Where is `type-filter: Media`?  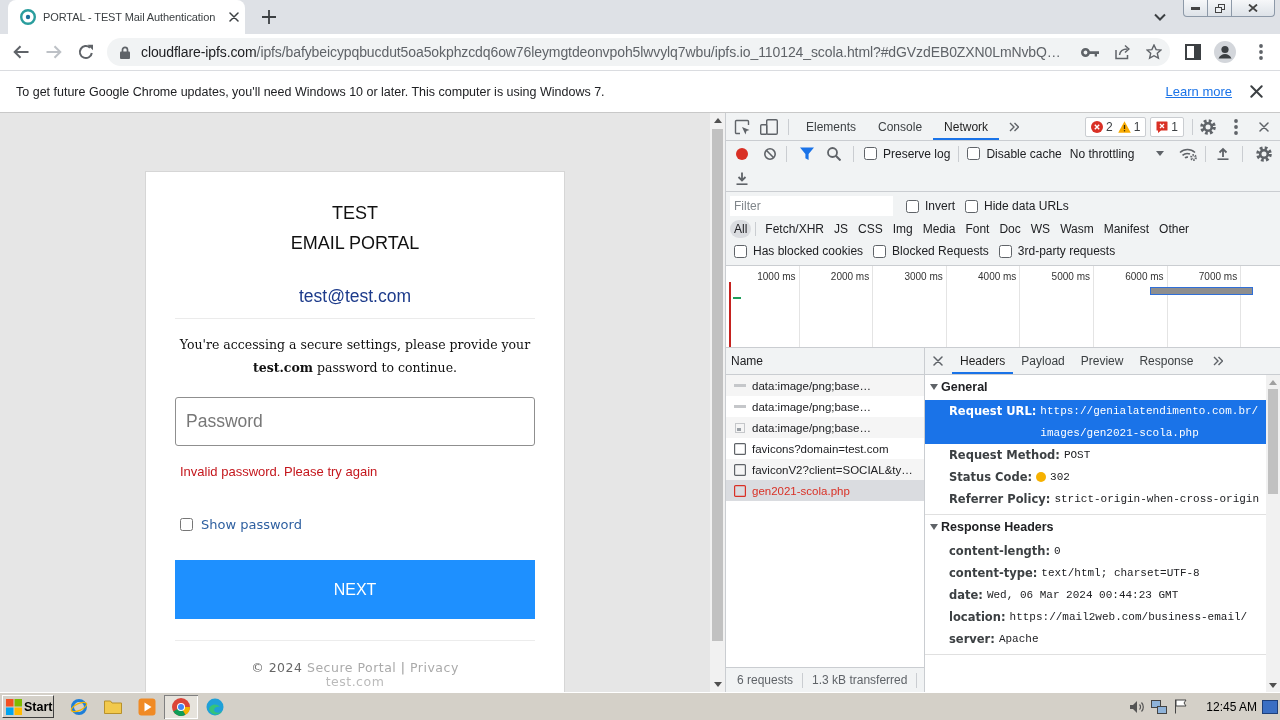 type-filter: Media is located at coordinates (939, 228).